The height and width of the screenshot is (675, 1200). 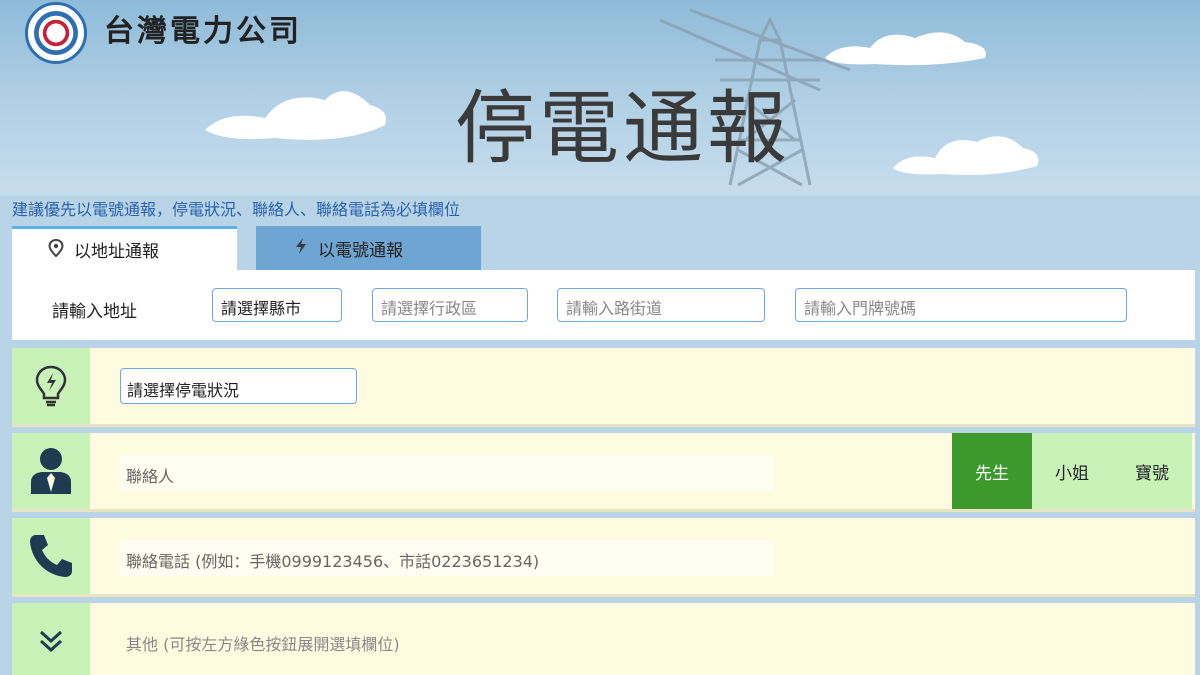 What do you see at coordinates (238, 386) in the screenshot?
I see `outage-status-select: 請選擇停電狀況` at bounding box center [238, 386].